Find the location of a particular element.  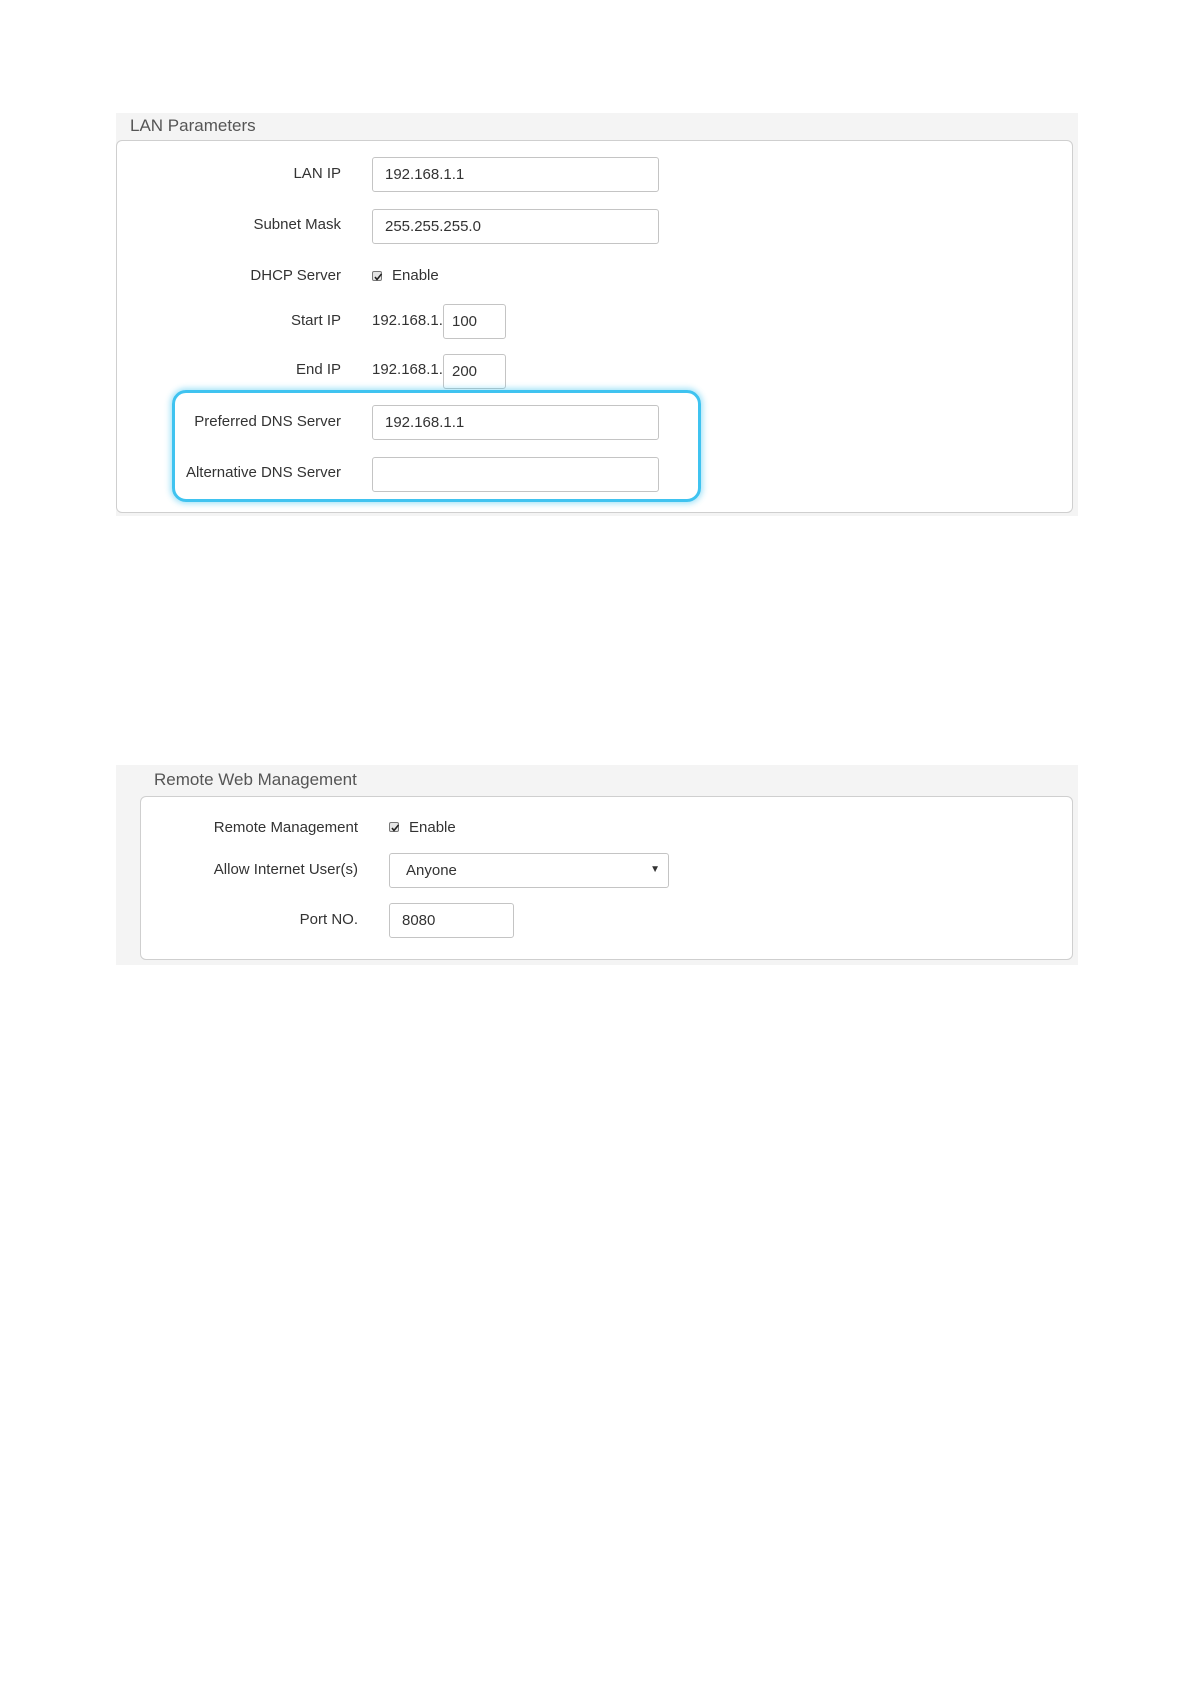

remote-management-label: Remote Management is located at coordinates (285, 827).